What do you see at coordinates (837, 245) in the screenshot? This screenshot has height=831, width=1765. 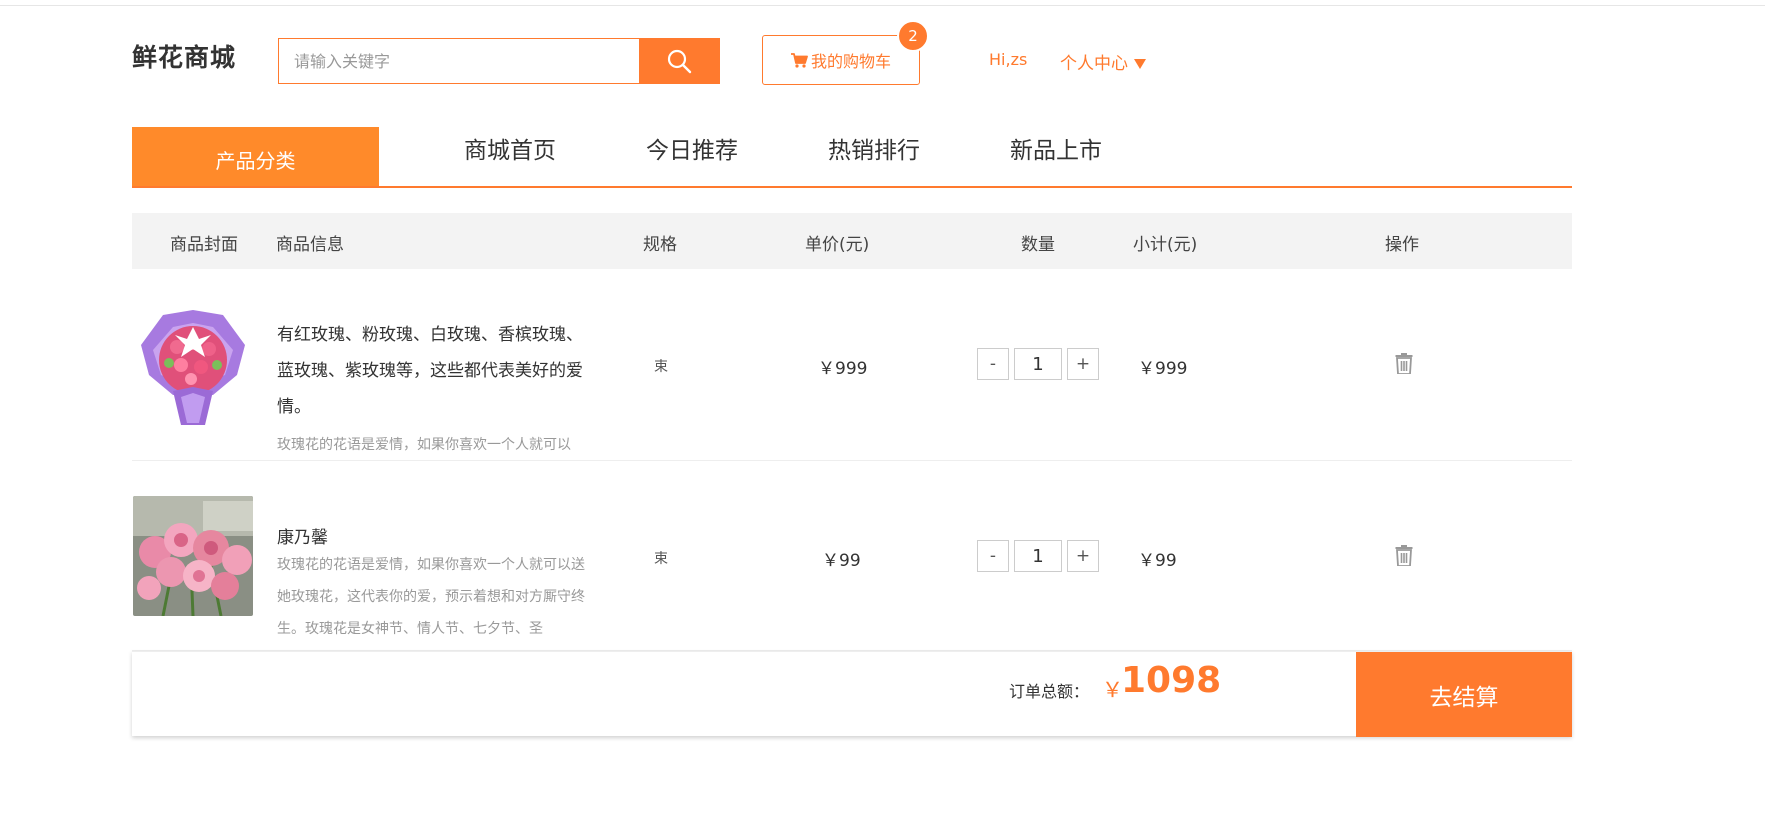 I see `col-price: 单价(元)` at bounding box center [837, 245].